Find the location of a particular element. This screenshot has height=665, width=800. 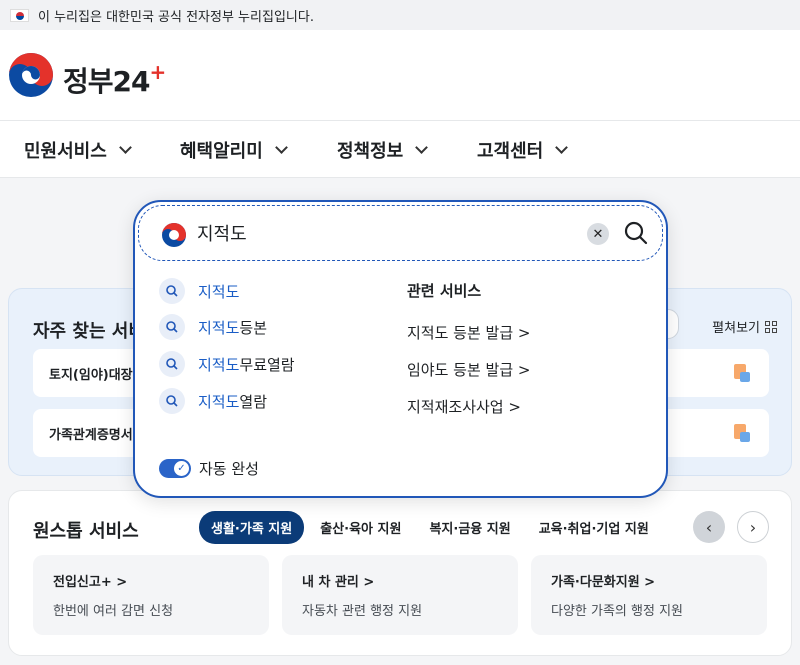

gov-banner-text: 이 누리집은 대한민국 공식 전자정부 누리집입니다. is located at coordinates (176, 17).